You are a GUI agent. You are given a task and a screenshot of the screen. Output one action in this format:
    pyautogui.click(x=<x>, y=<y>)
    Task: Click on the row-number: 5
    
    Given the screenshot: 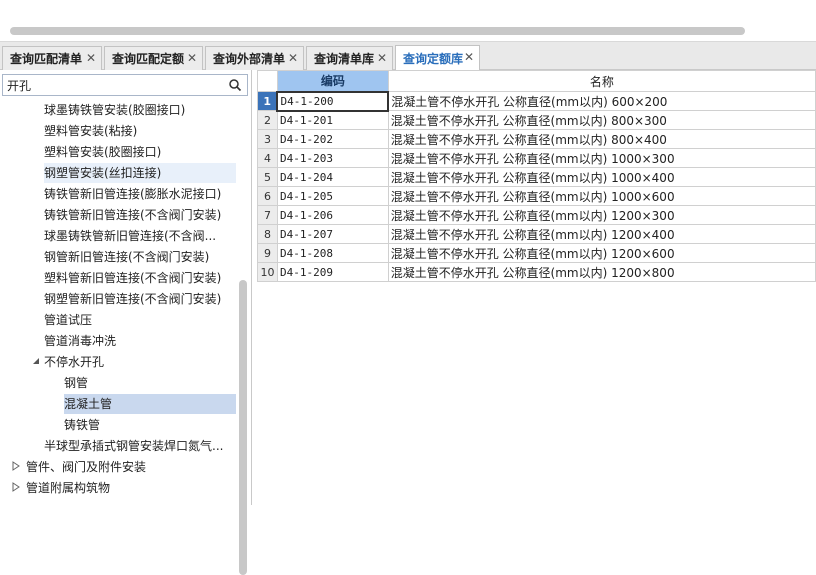 What is the action you would take?
    pyautogui.click(x=267, y=177)
    